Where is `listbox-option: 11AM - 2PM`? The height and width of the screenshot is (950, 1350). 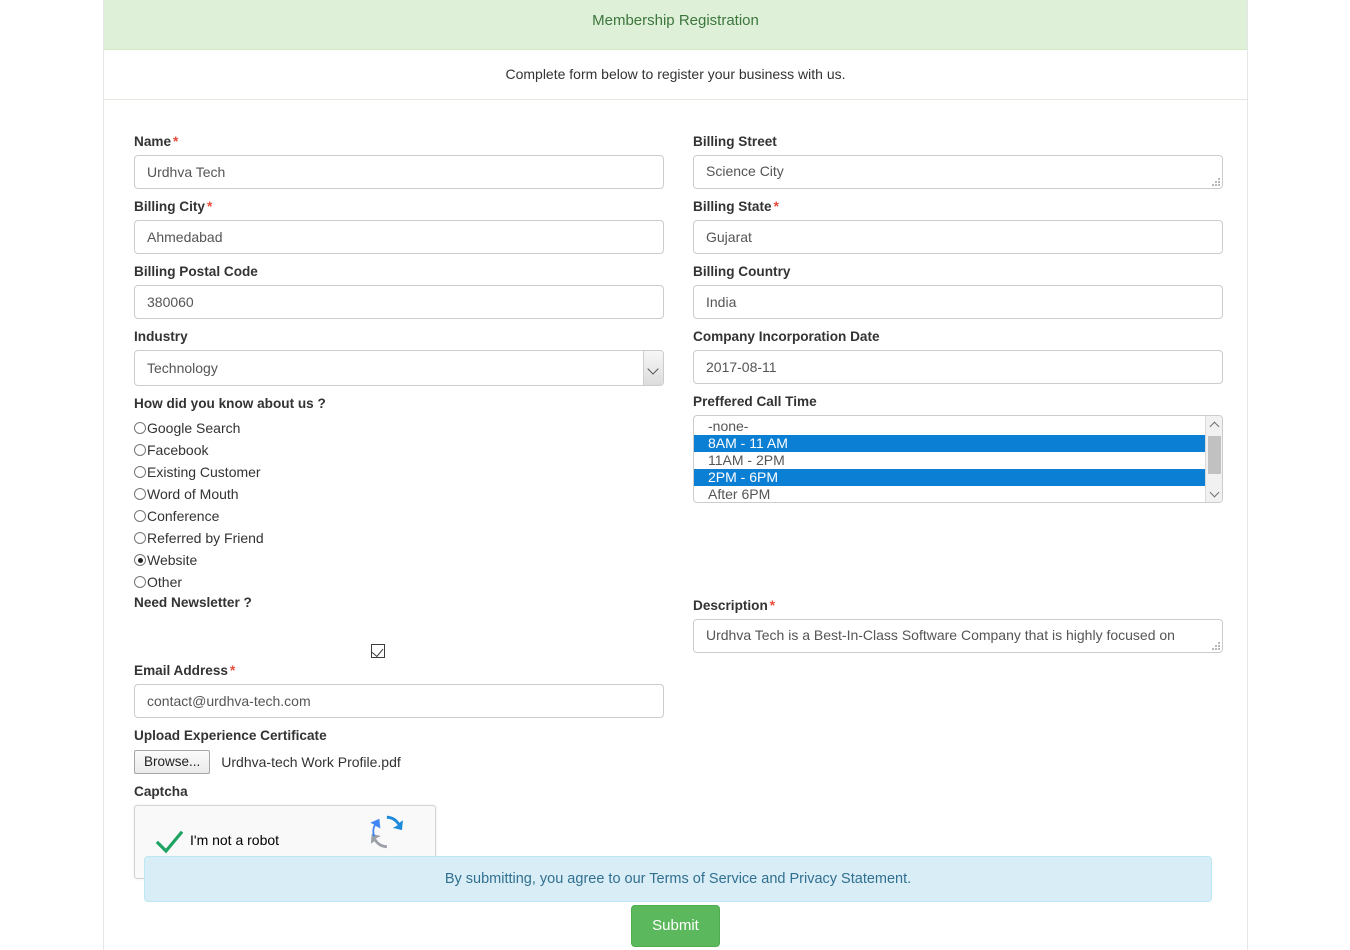
listbox-option: 11AM - 2PM is located at coordinates (949, 460).